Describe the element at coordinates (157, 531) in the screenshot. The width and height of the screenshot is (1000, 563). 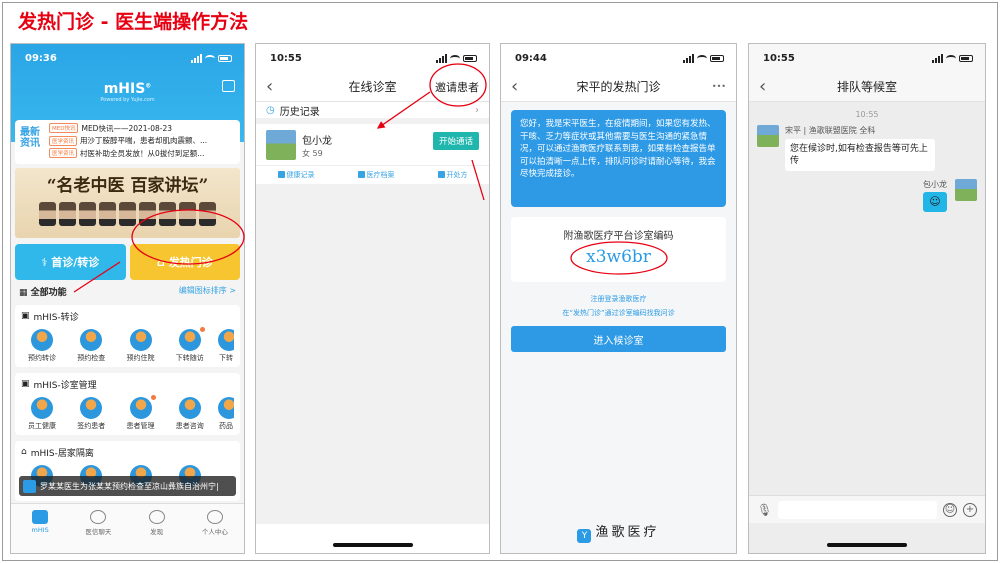
I see `tab-discover: 发现` at that location.